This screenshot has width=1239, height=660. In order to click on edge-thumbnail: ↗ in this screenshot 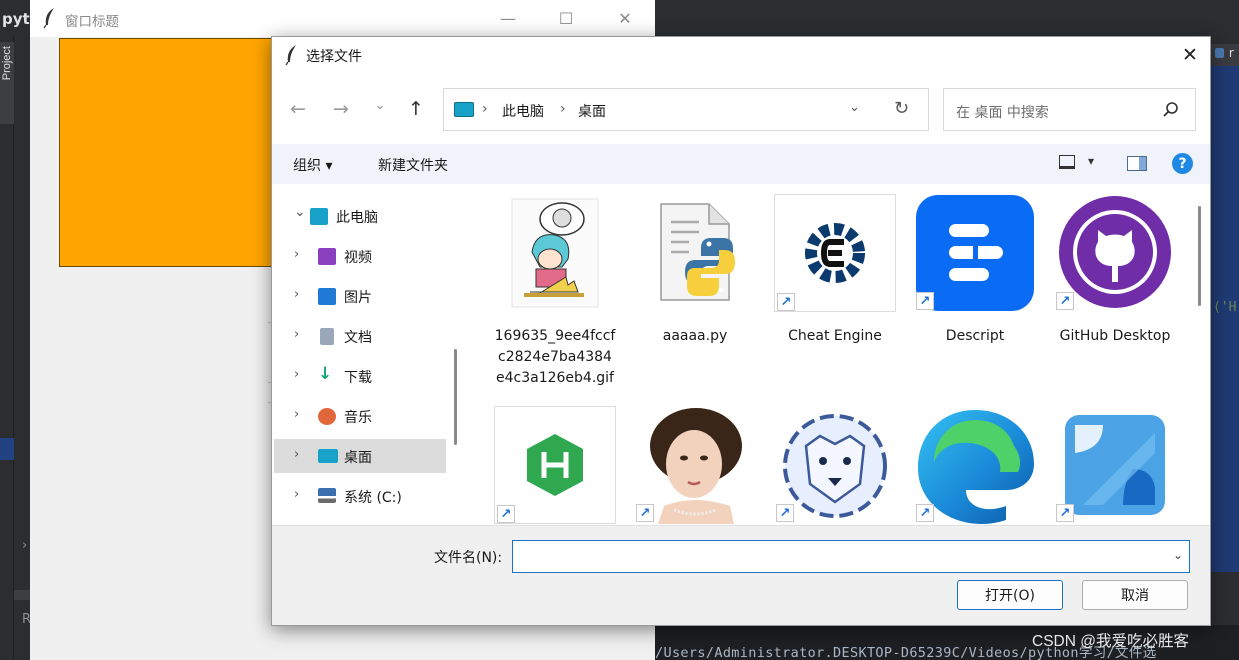, I will do `click(975, 465)`.